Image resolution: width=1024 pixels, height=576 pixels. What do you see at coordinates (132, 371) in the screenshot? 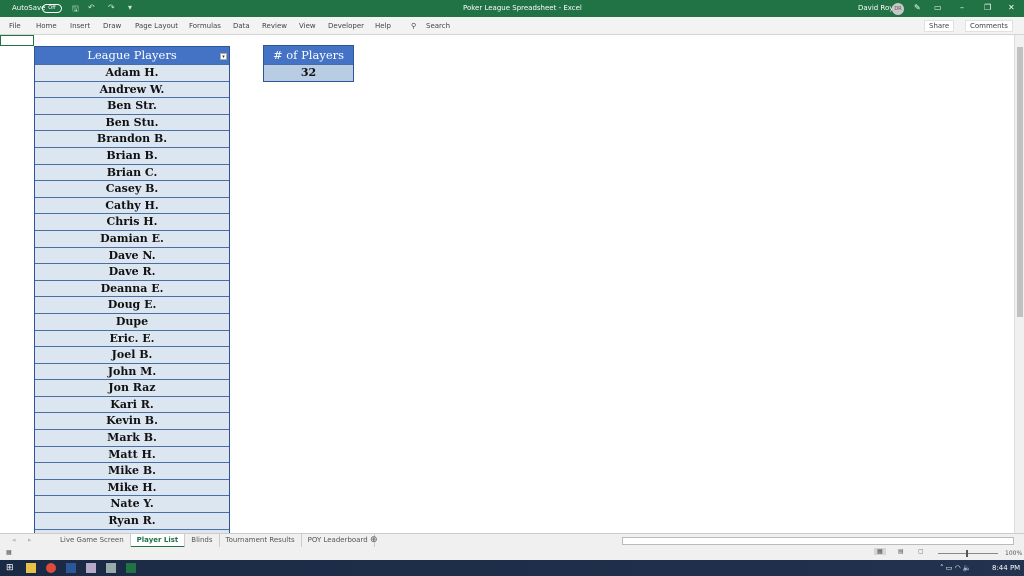
I see `player-row: John M.` at bounding box center [132, 371].